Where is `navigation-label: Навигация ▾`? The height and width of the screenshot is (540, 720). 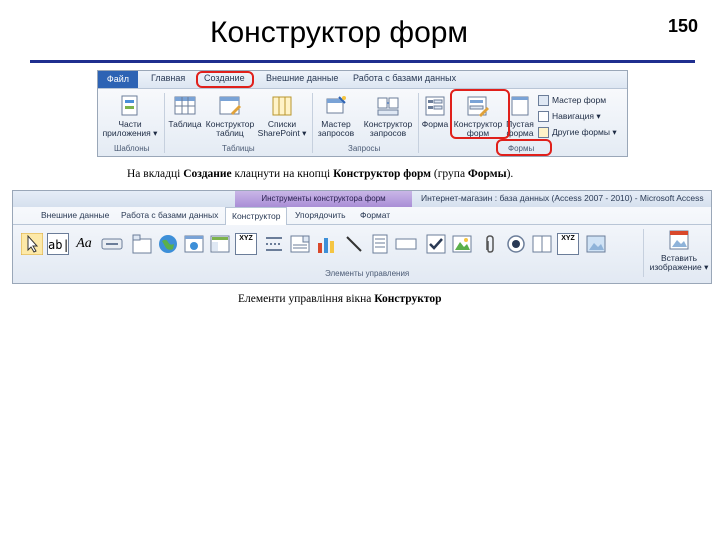 navigation-label: Навигация ▾ is located at coordinates (576, 116).